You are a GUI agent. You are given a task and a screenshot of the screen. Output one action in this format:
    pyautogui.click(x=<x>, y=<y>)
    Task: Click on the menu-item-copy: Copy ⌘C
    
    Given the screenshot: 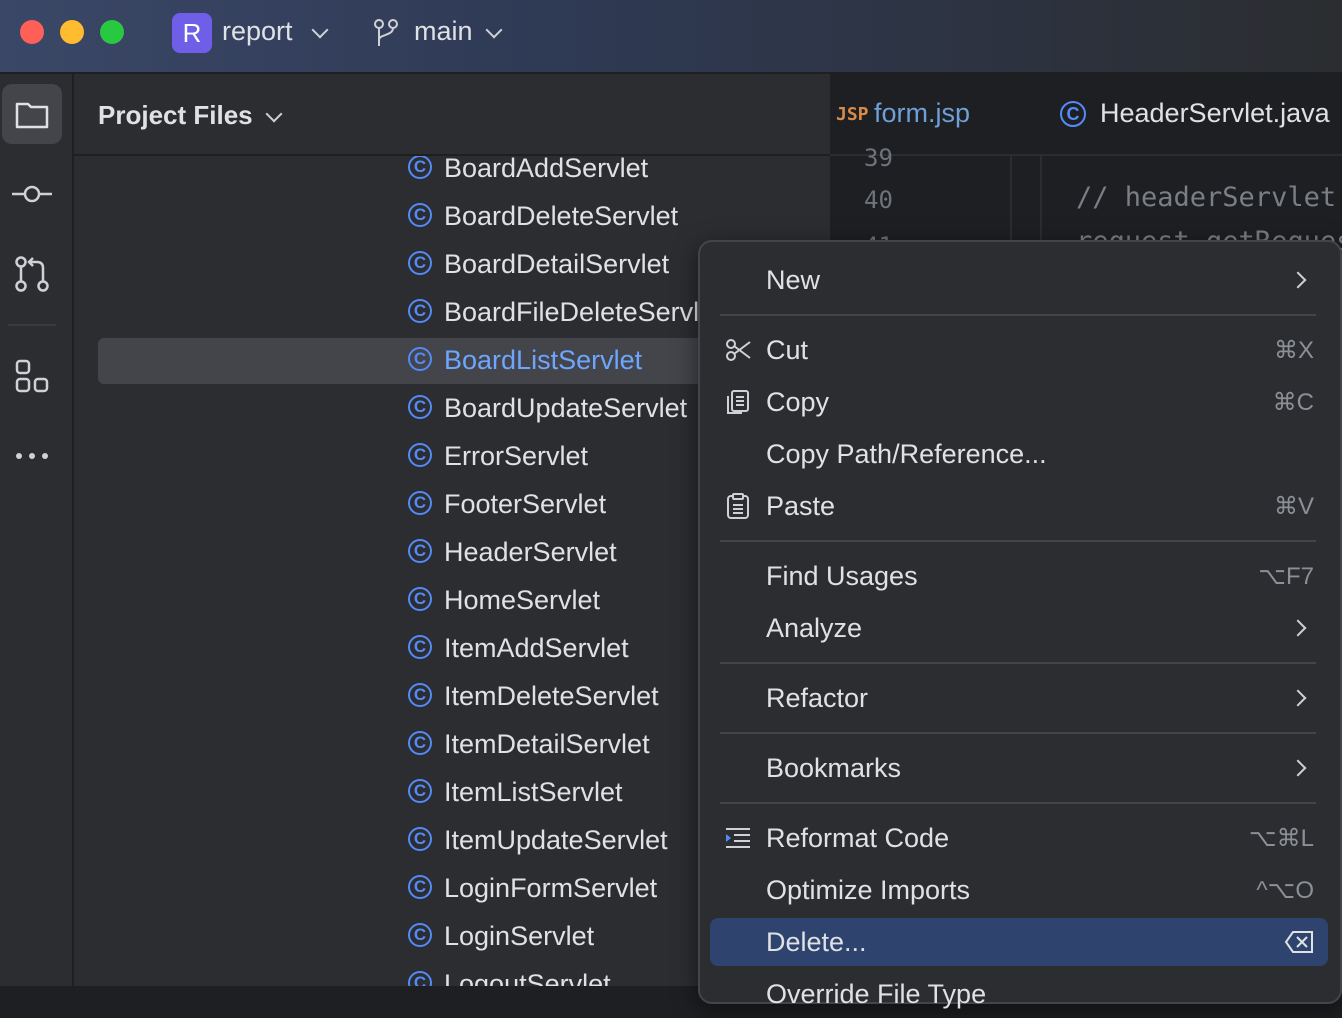 What is the action you would take?
    pyautogui.click(x=1019, y=402)
    